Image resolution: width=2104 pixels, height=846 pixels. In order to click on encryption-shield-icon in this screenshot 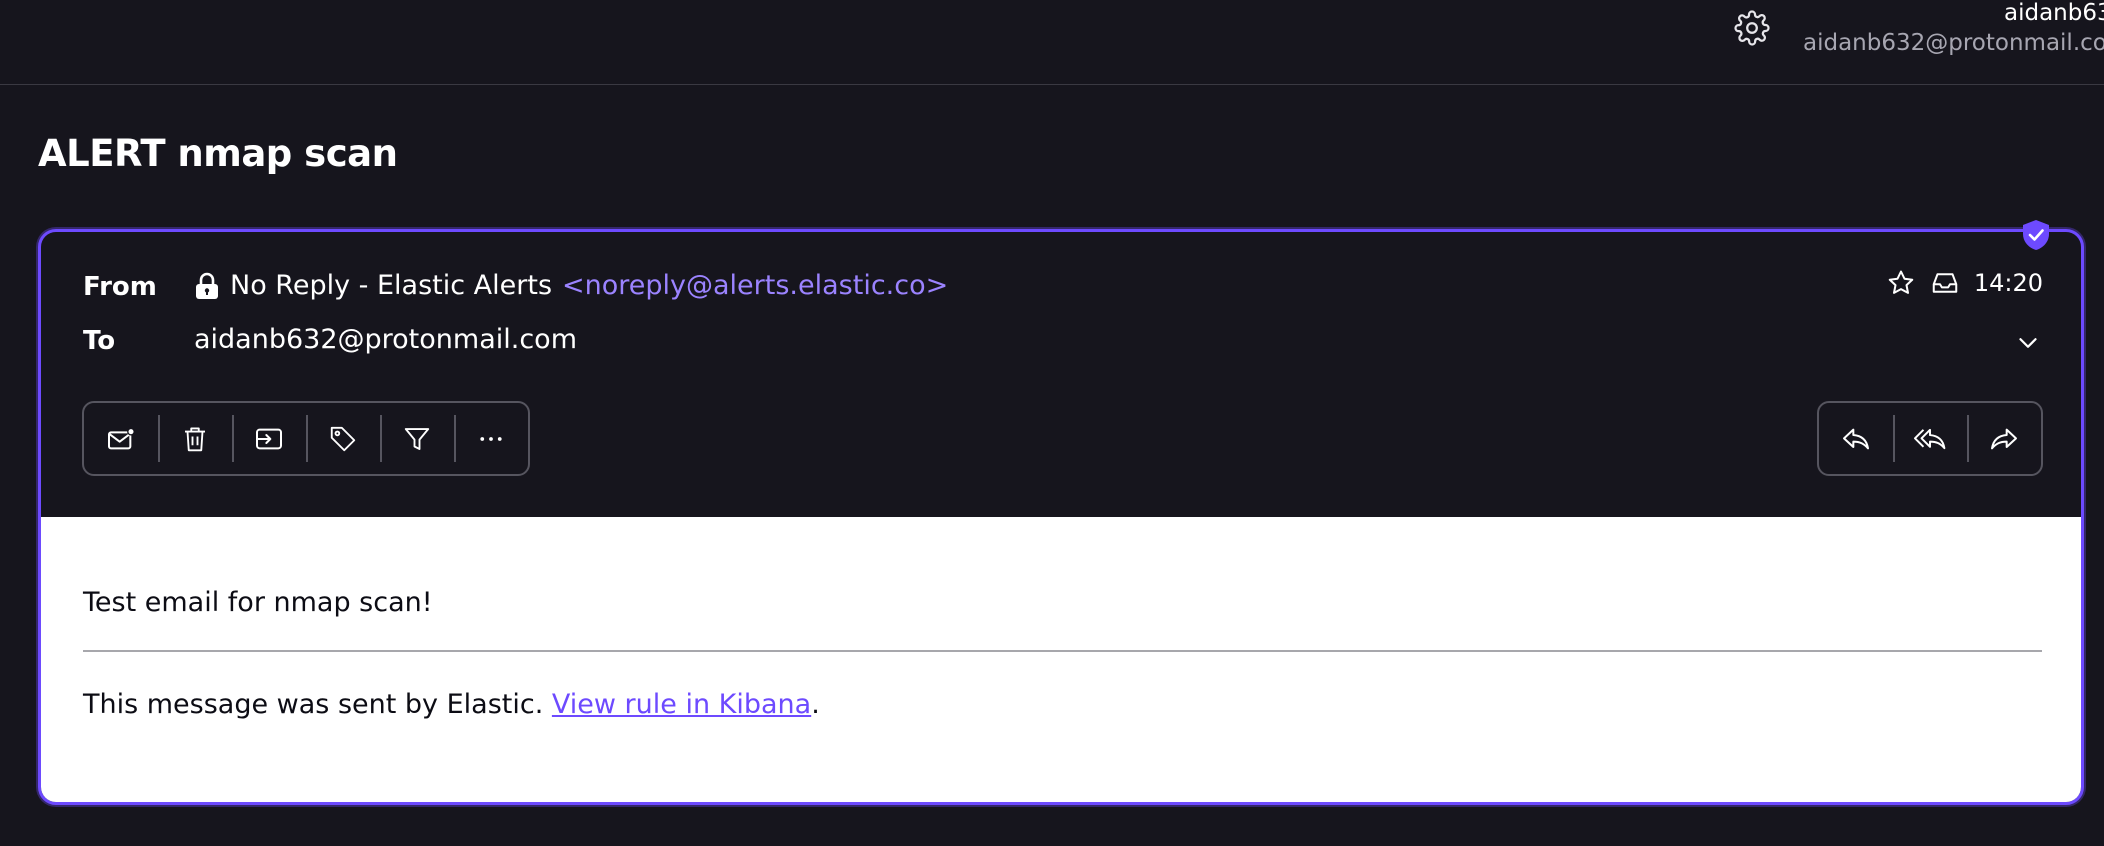, I will do `click(2036, 235)`.